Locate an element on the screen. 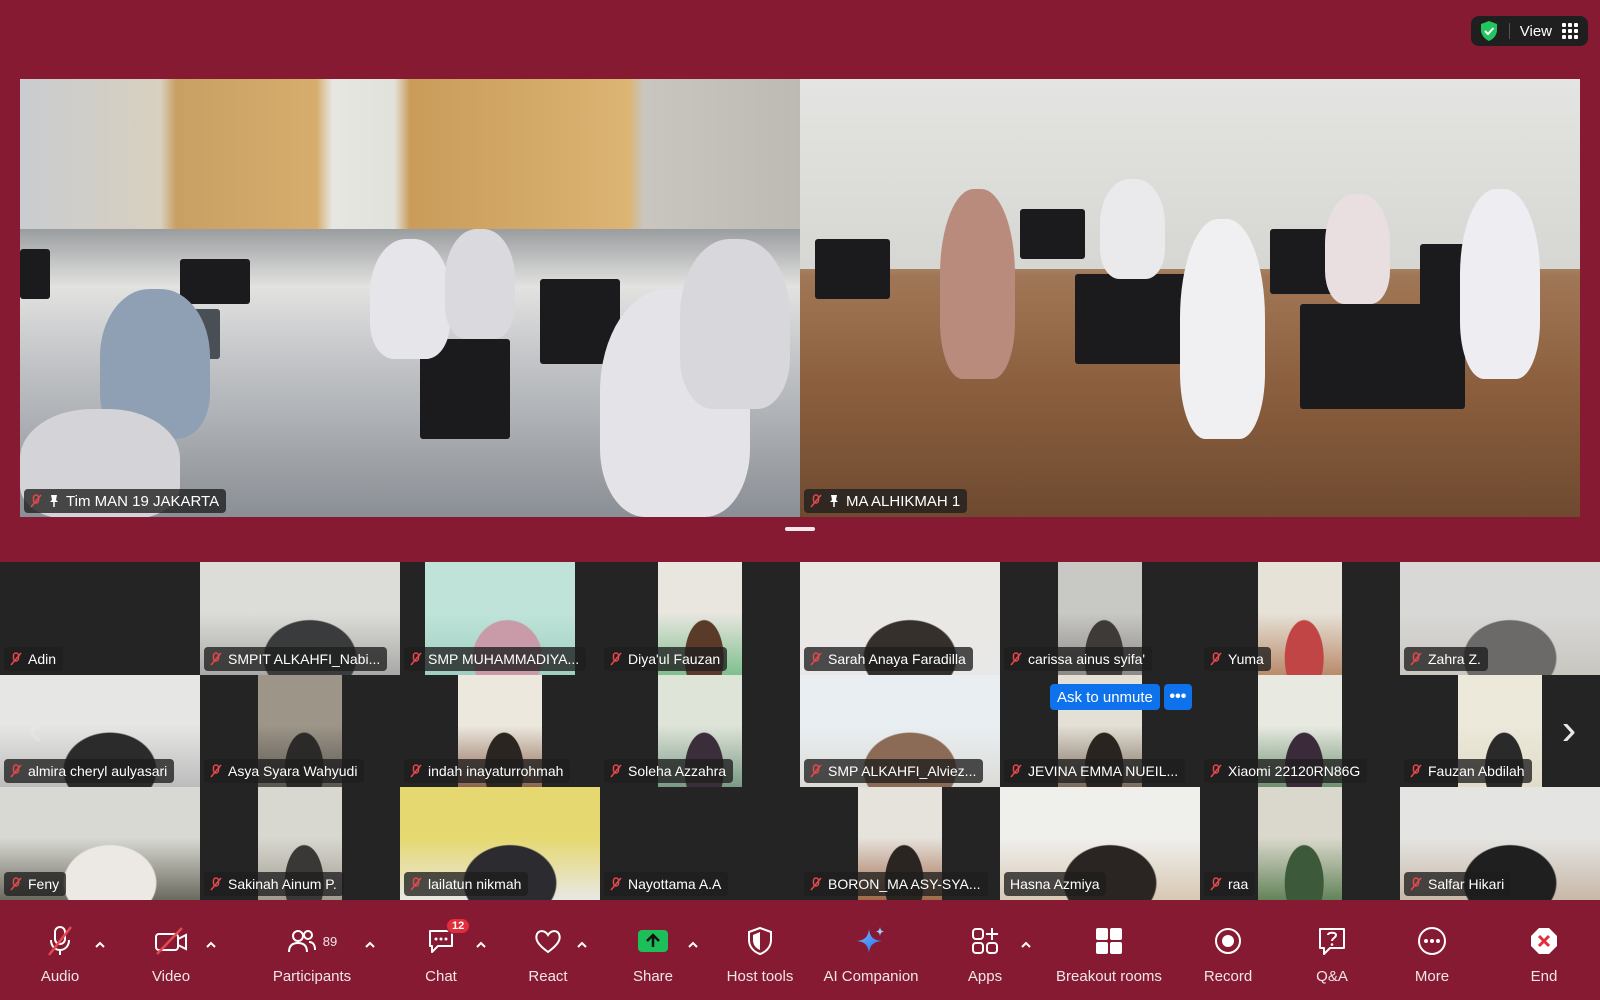  react-label: React is located at coordinates (548, 976).